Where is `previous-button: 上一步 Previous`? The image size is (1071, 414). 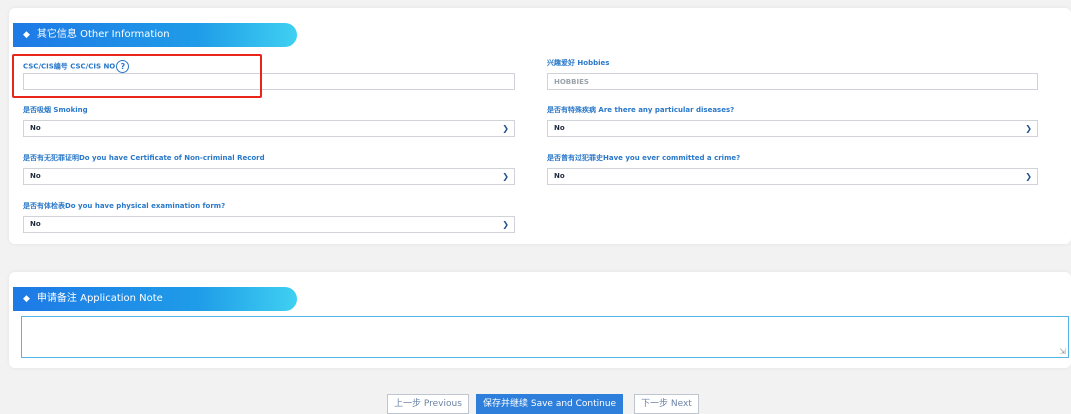
previous-button: 上一步 Previous is located at coordinates (428, 404).